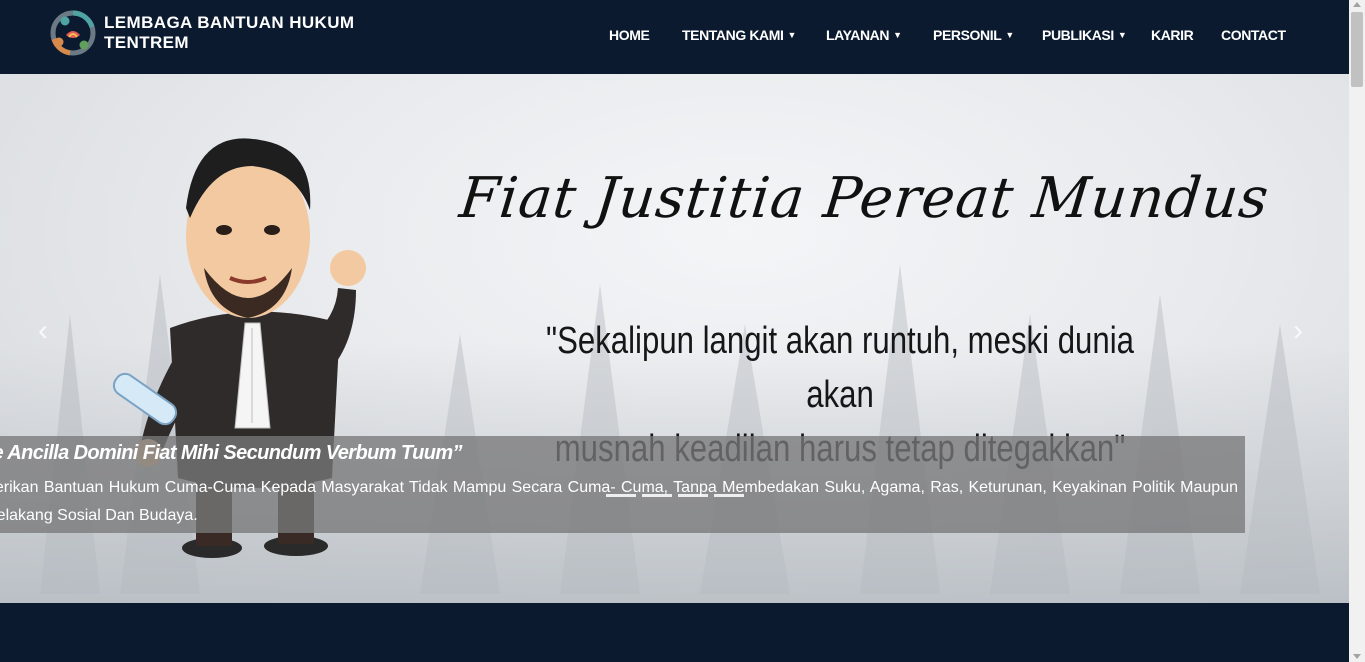  I want to click on nav-karir-label: KARIR, so click(1172, 35).